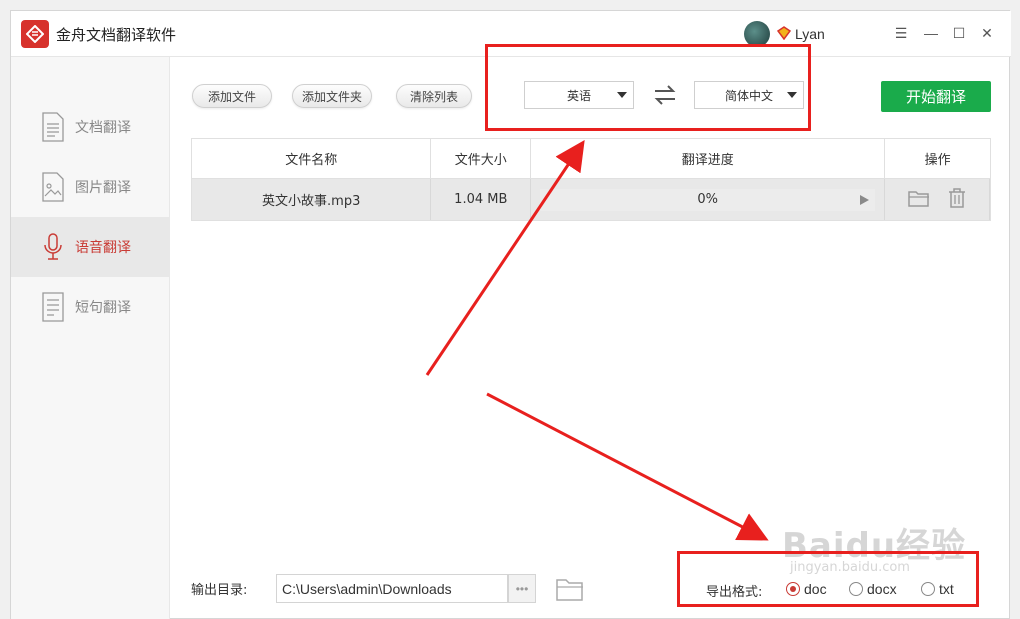  What do you see at coordinates (312, 199) in the screenshot?
I see `file-name: 英文小故事.mp3` at bounding box center [312, 199].